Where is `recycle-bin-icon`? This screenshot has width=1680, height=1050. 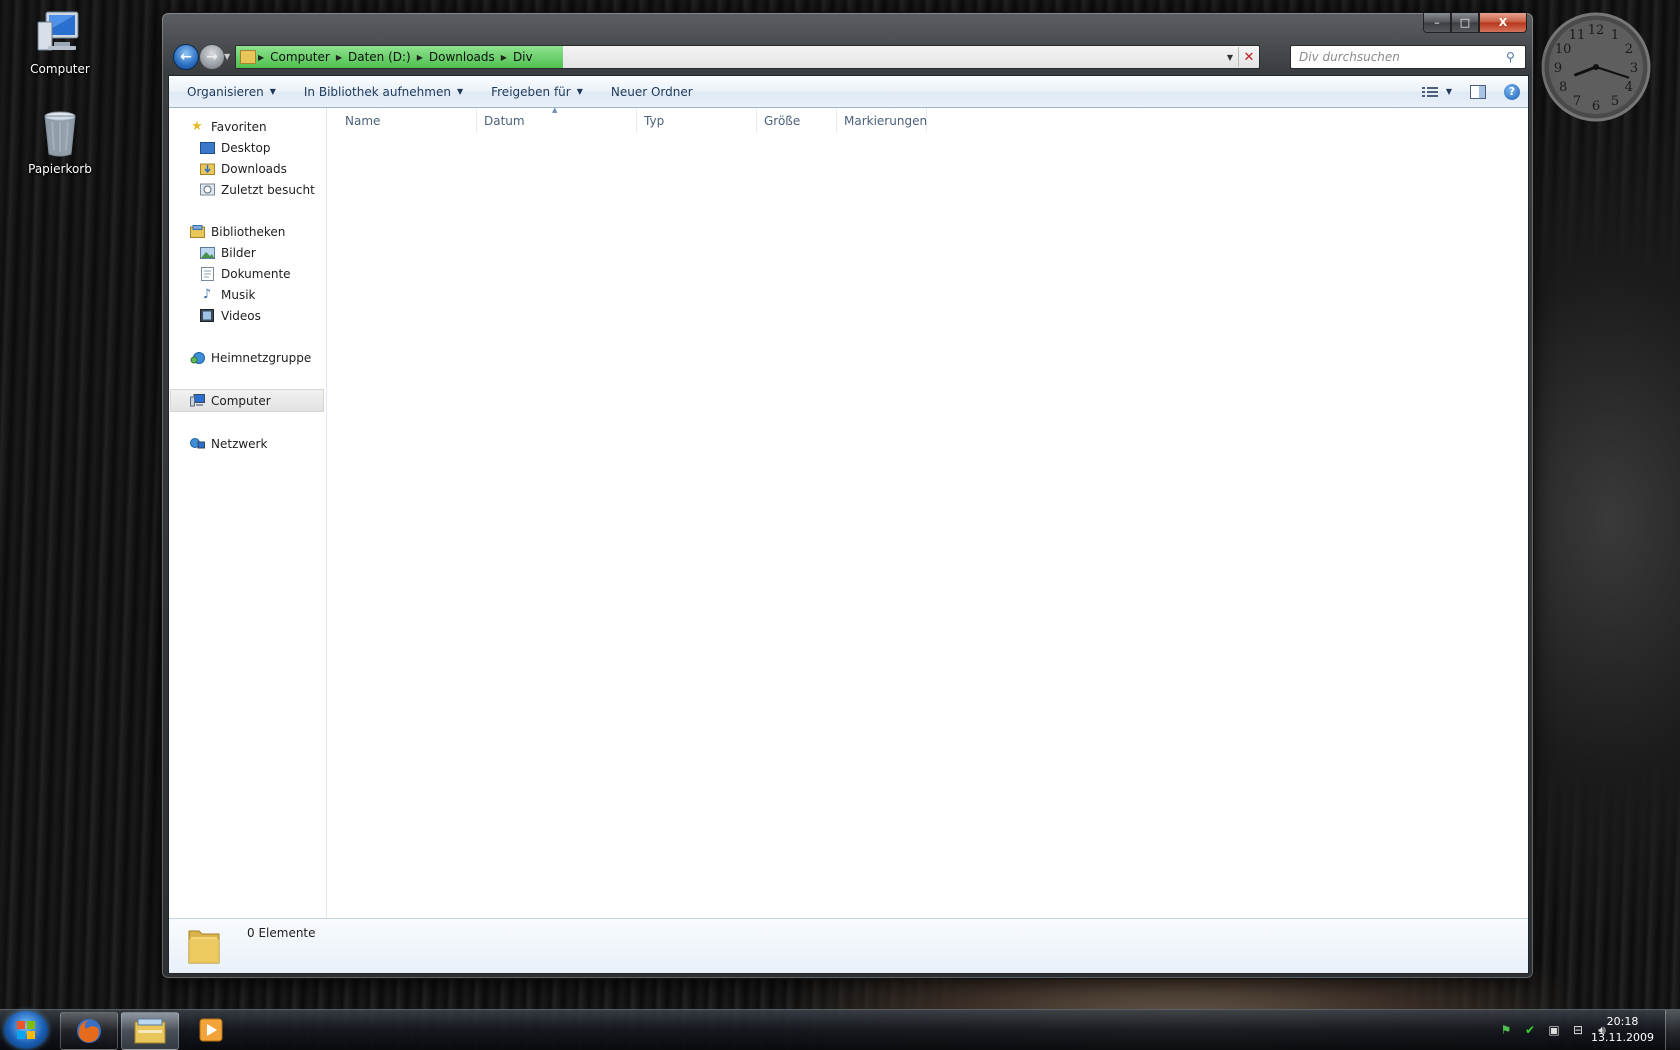
recycle-bin-icon is located at coordinates (60, 134).